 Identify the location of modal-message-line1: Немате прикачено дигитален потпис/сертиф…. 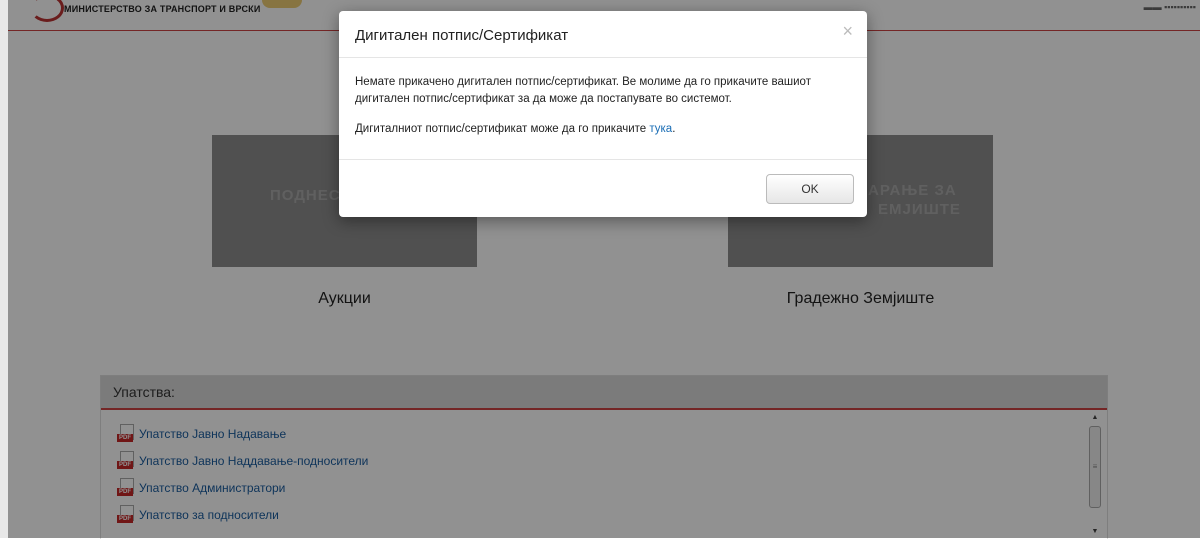
(583, 82).